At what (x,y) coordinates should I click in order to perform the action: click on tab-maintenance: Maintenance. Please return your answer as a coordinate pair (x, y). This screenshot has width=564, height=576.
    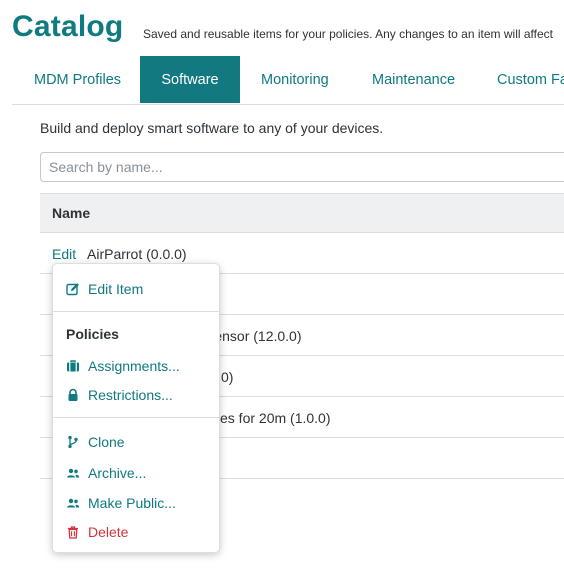
    Looking at the image, I should click on (413, 79).